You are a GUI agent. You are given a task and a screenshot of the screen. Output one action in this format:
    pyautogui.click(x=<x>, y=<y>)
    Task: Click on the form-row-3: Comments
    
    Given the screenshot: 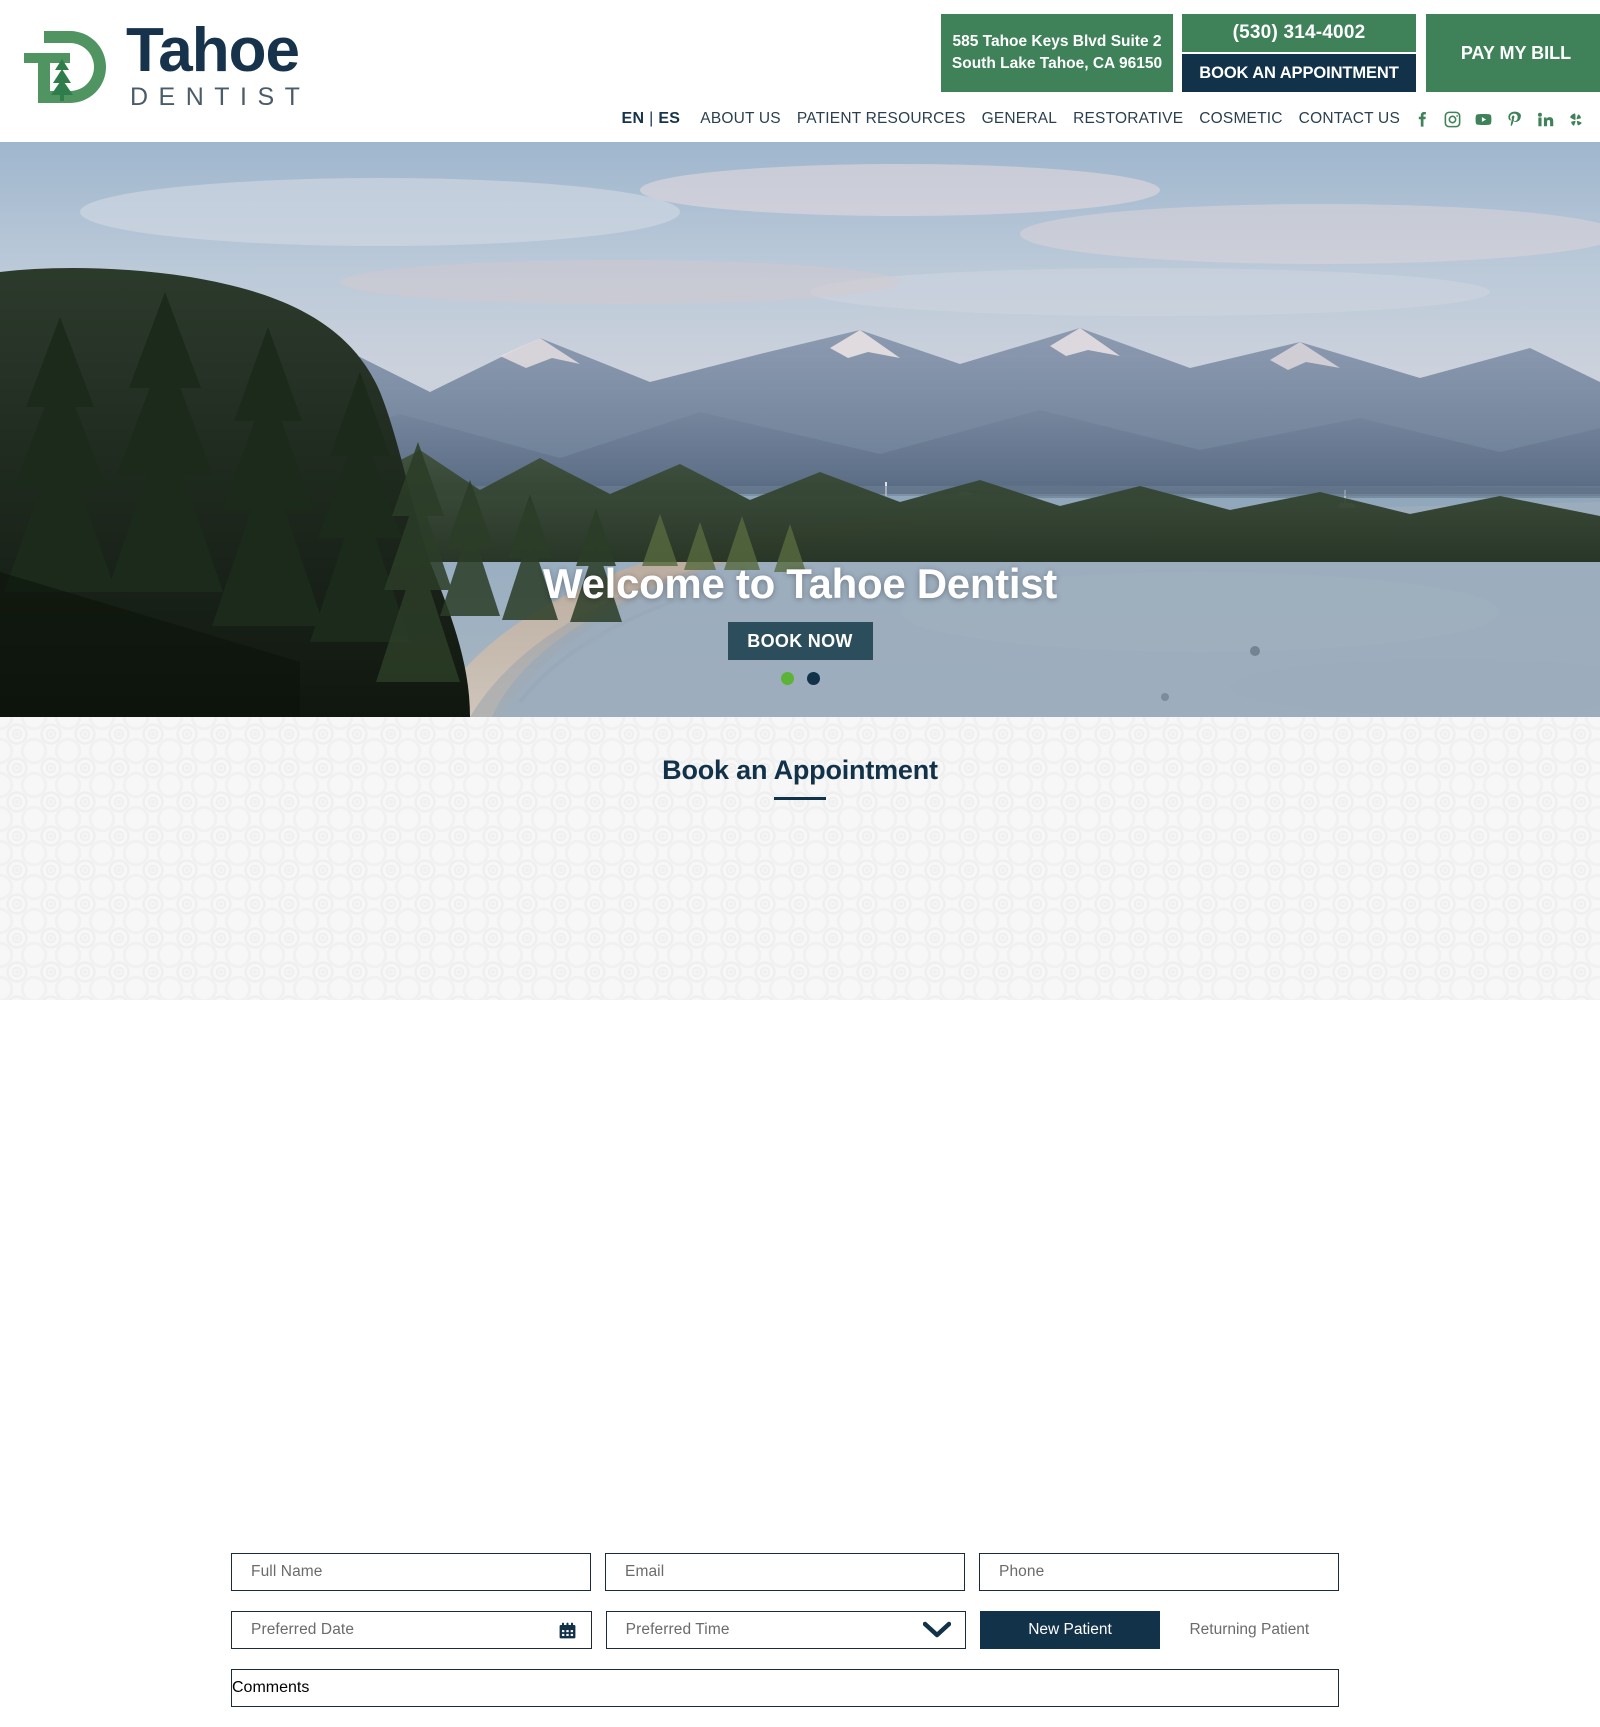 What is the action you would take?
    pyautogui.click(x=785, y=1688)
    